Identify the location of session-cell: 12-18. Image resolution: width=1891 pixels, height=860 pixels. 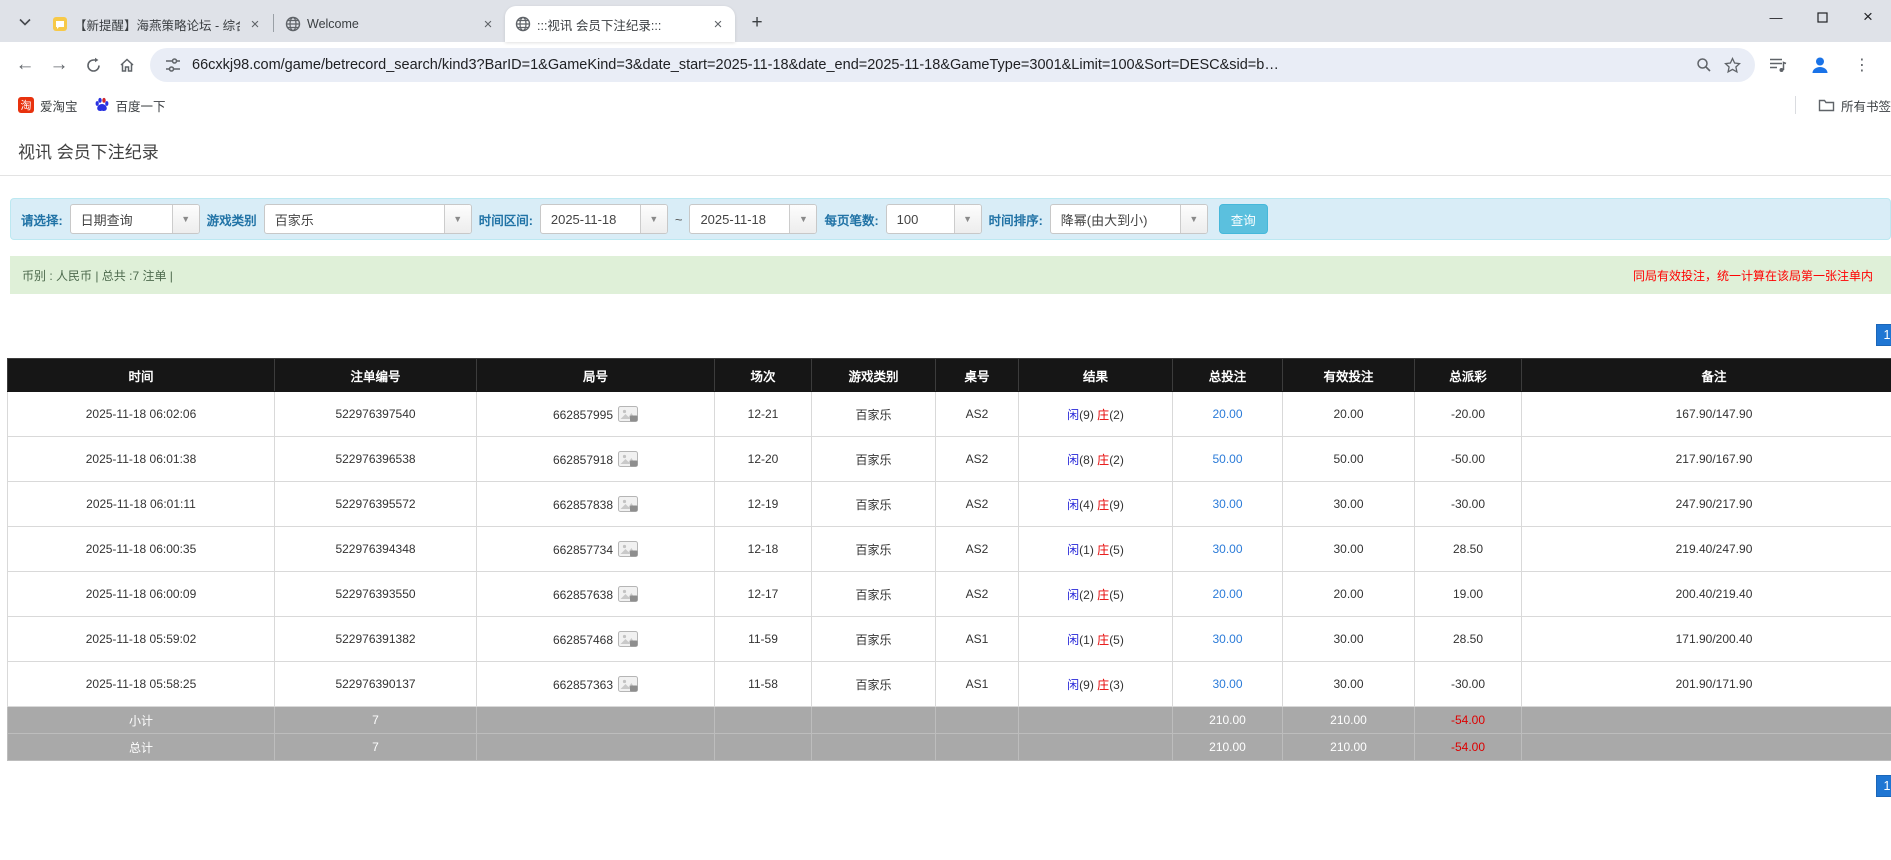
(763, 549).